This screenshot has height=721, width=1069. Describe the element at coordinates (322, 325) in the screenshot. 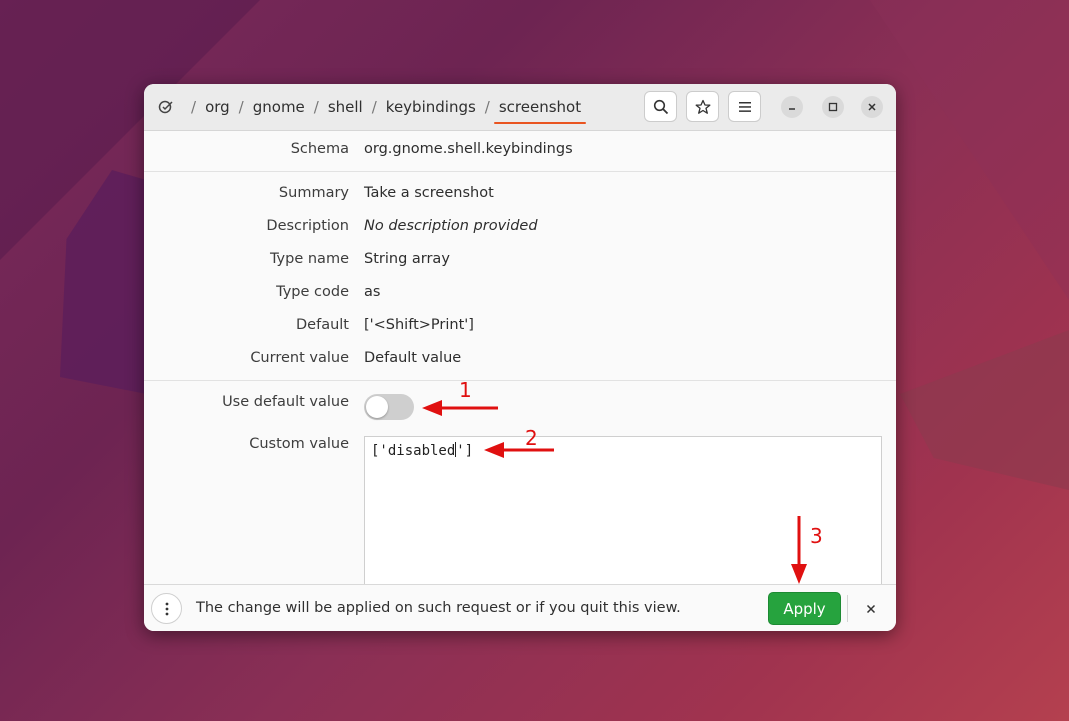

I see `default-label: Default` at that location.